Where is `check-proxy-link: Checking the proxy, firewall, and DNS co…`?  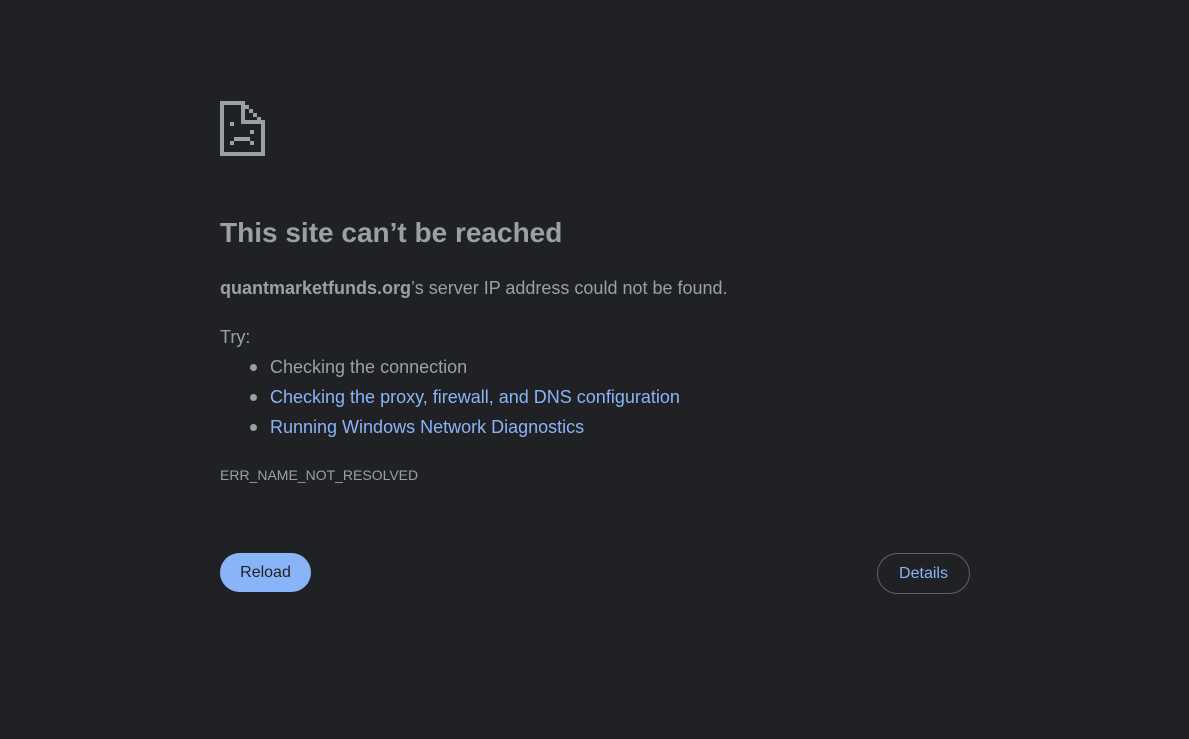
check-proxy-link: Checking the proxy, firewall, and DNS co… is located at coordinates (475, 397).